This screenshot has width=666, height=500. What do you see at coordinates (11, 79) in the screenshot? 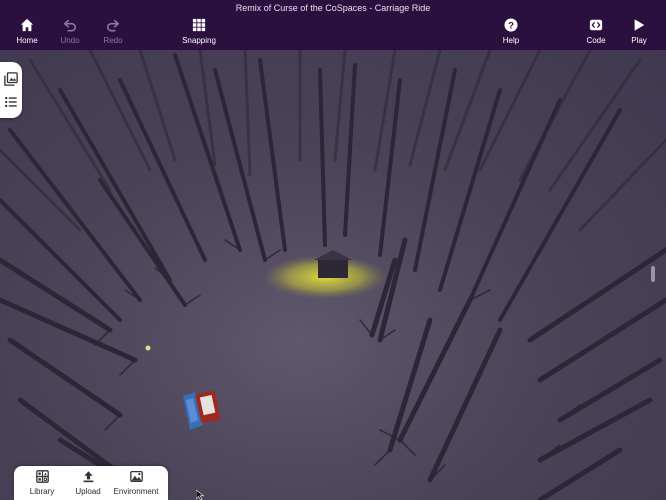
I see `gallery-icon` at bounding box center [11, 79].